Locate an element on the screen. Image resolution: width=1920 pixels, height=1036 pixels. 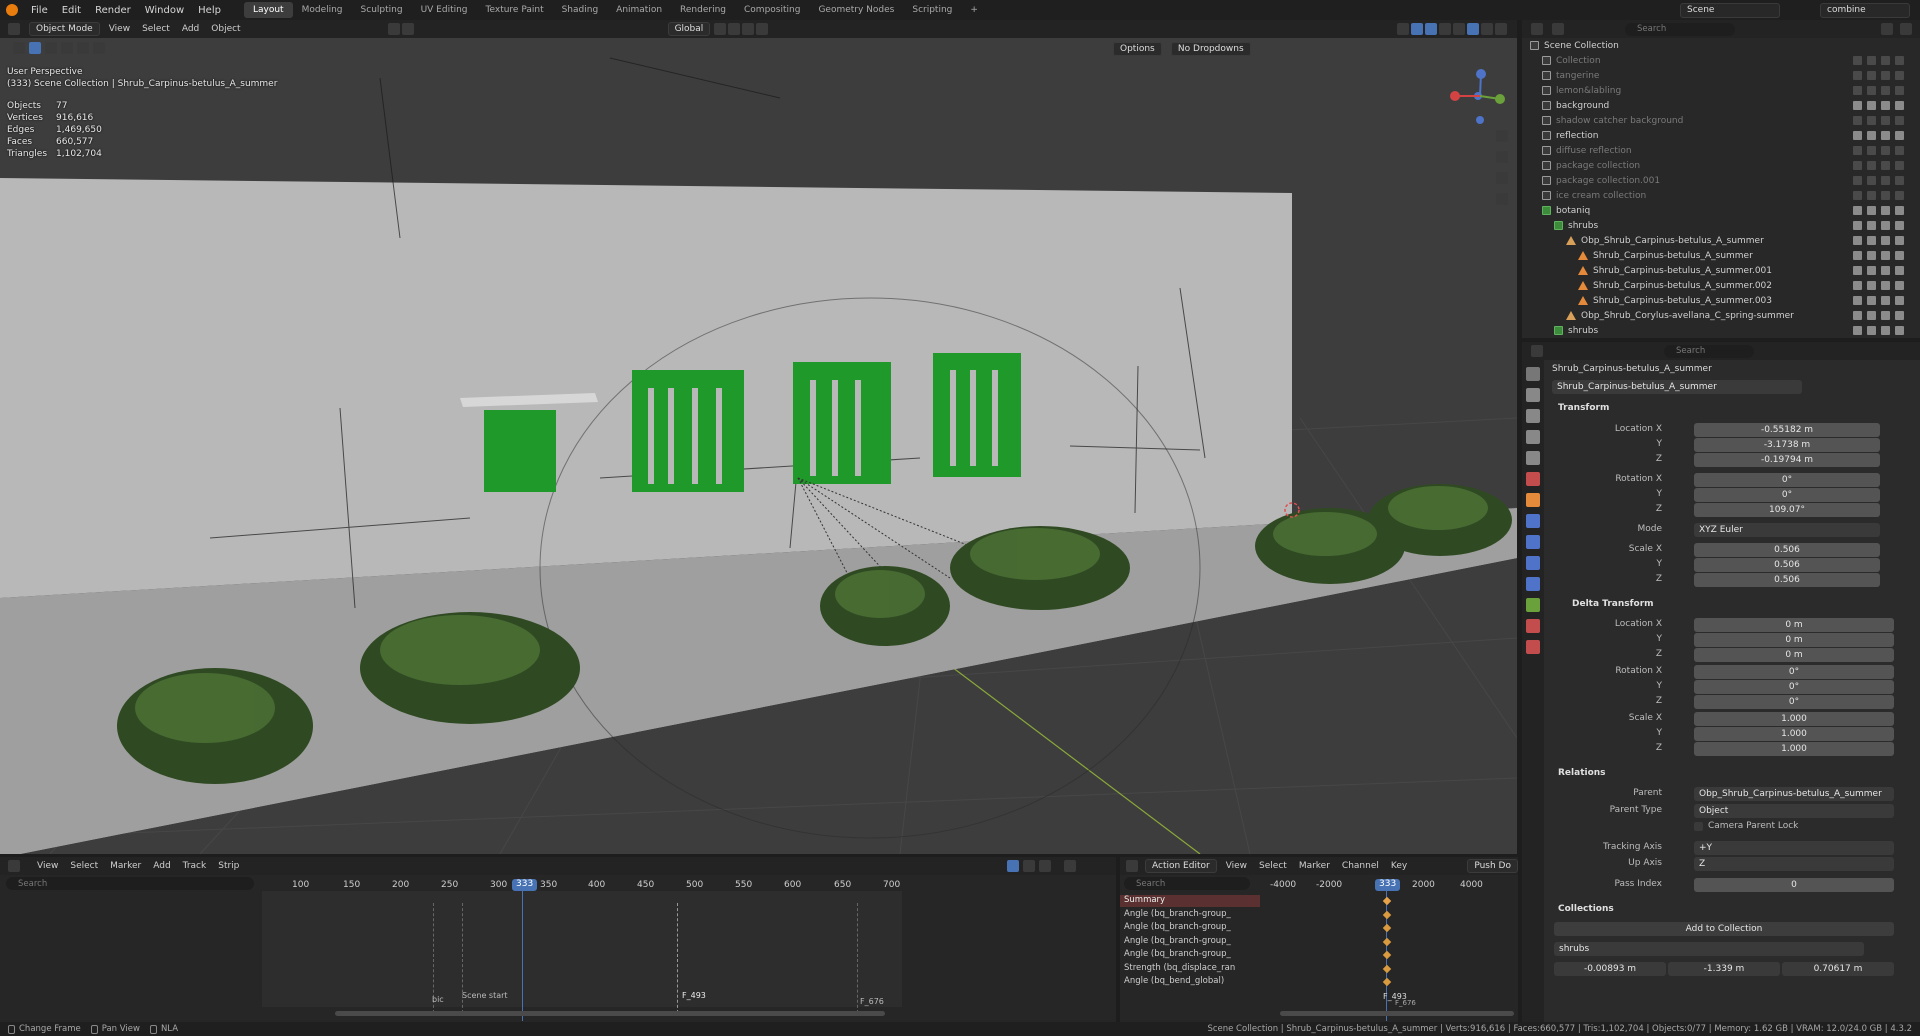
delta-scale-y-field: 1.000 is located at coordinates (1794, 734).